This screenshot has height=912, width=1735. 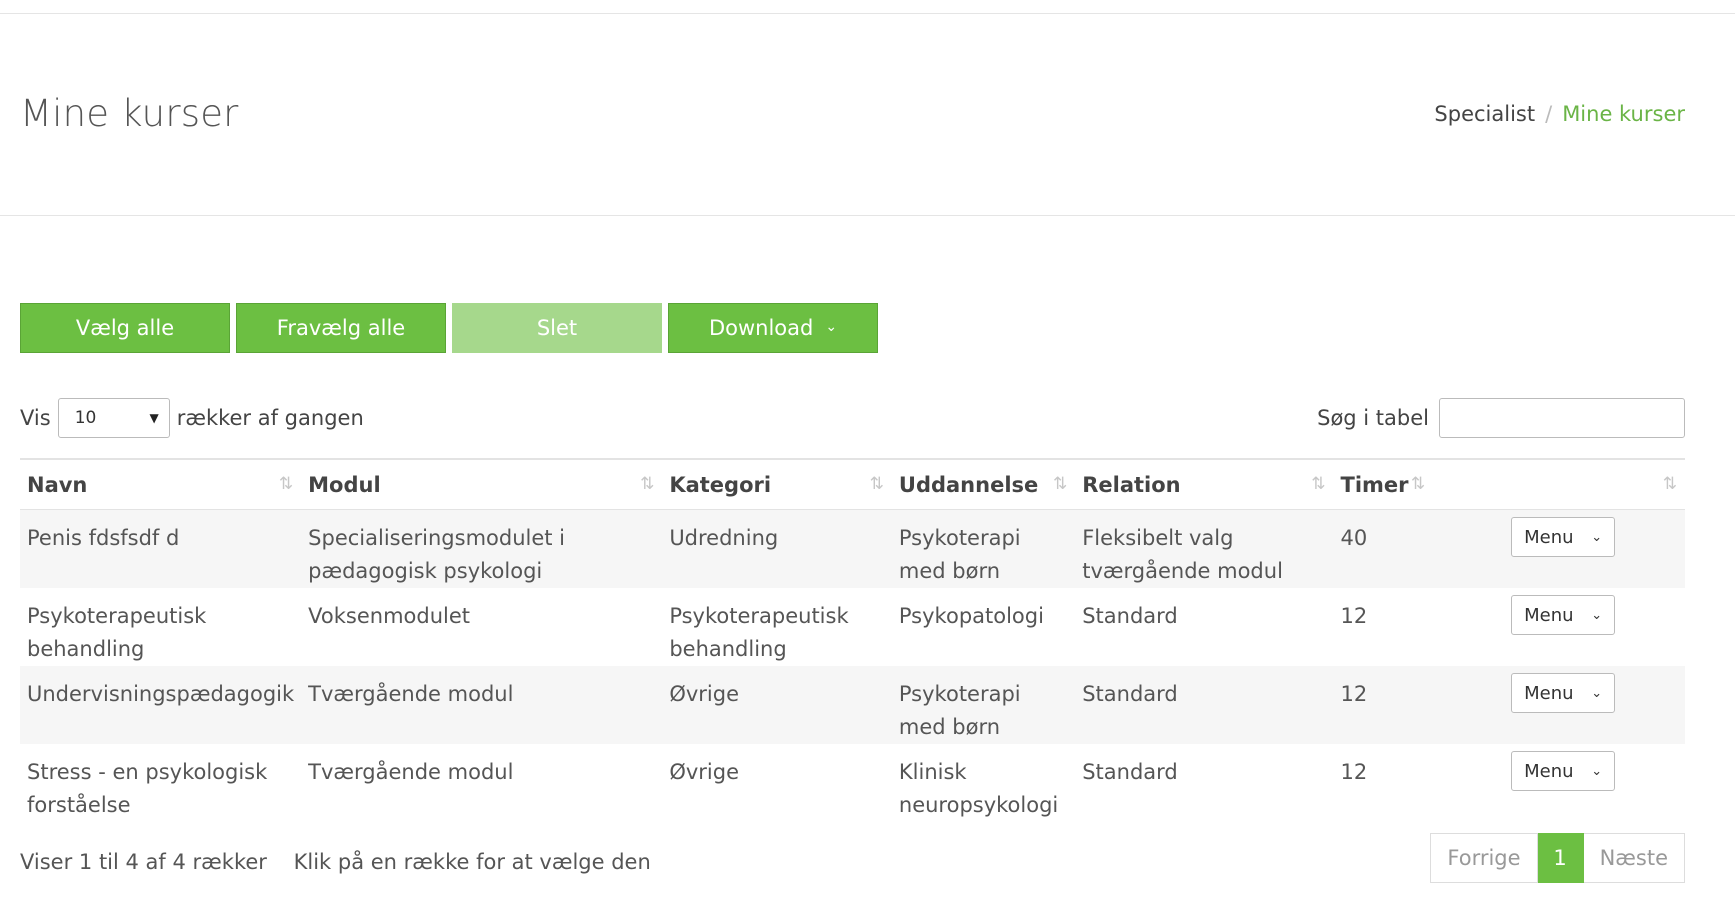 I want to click on column-header-relation: Relation ⇅, so click(x=1204, y=484).